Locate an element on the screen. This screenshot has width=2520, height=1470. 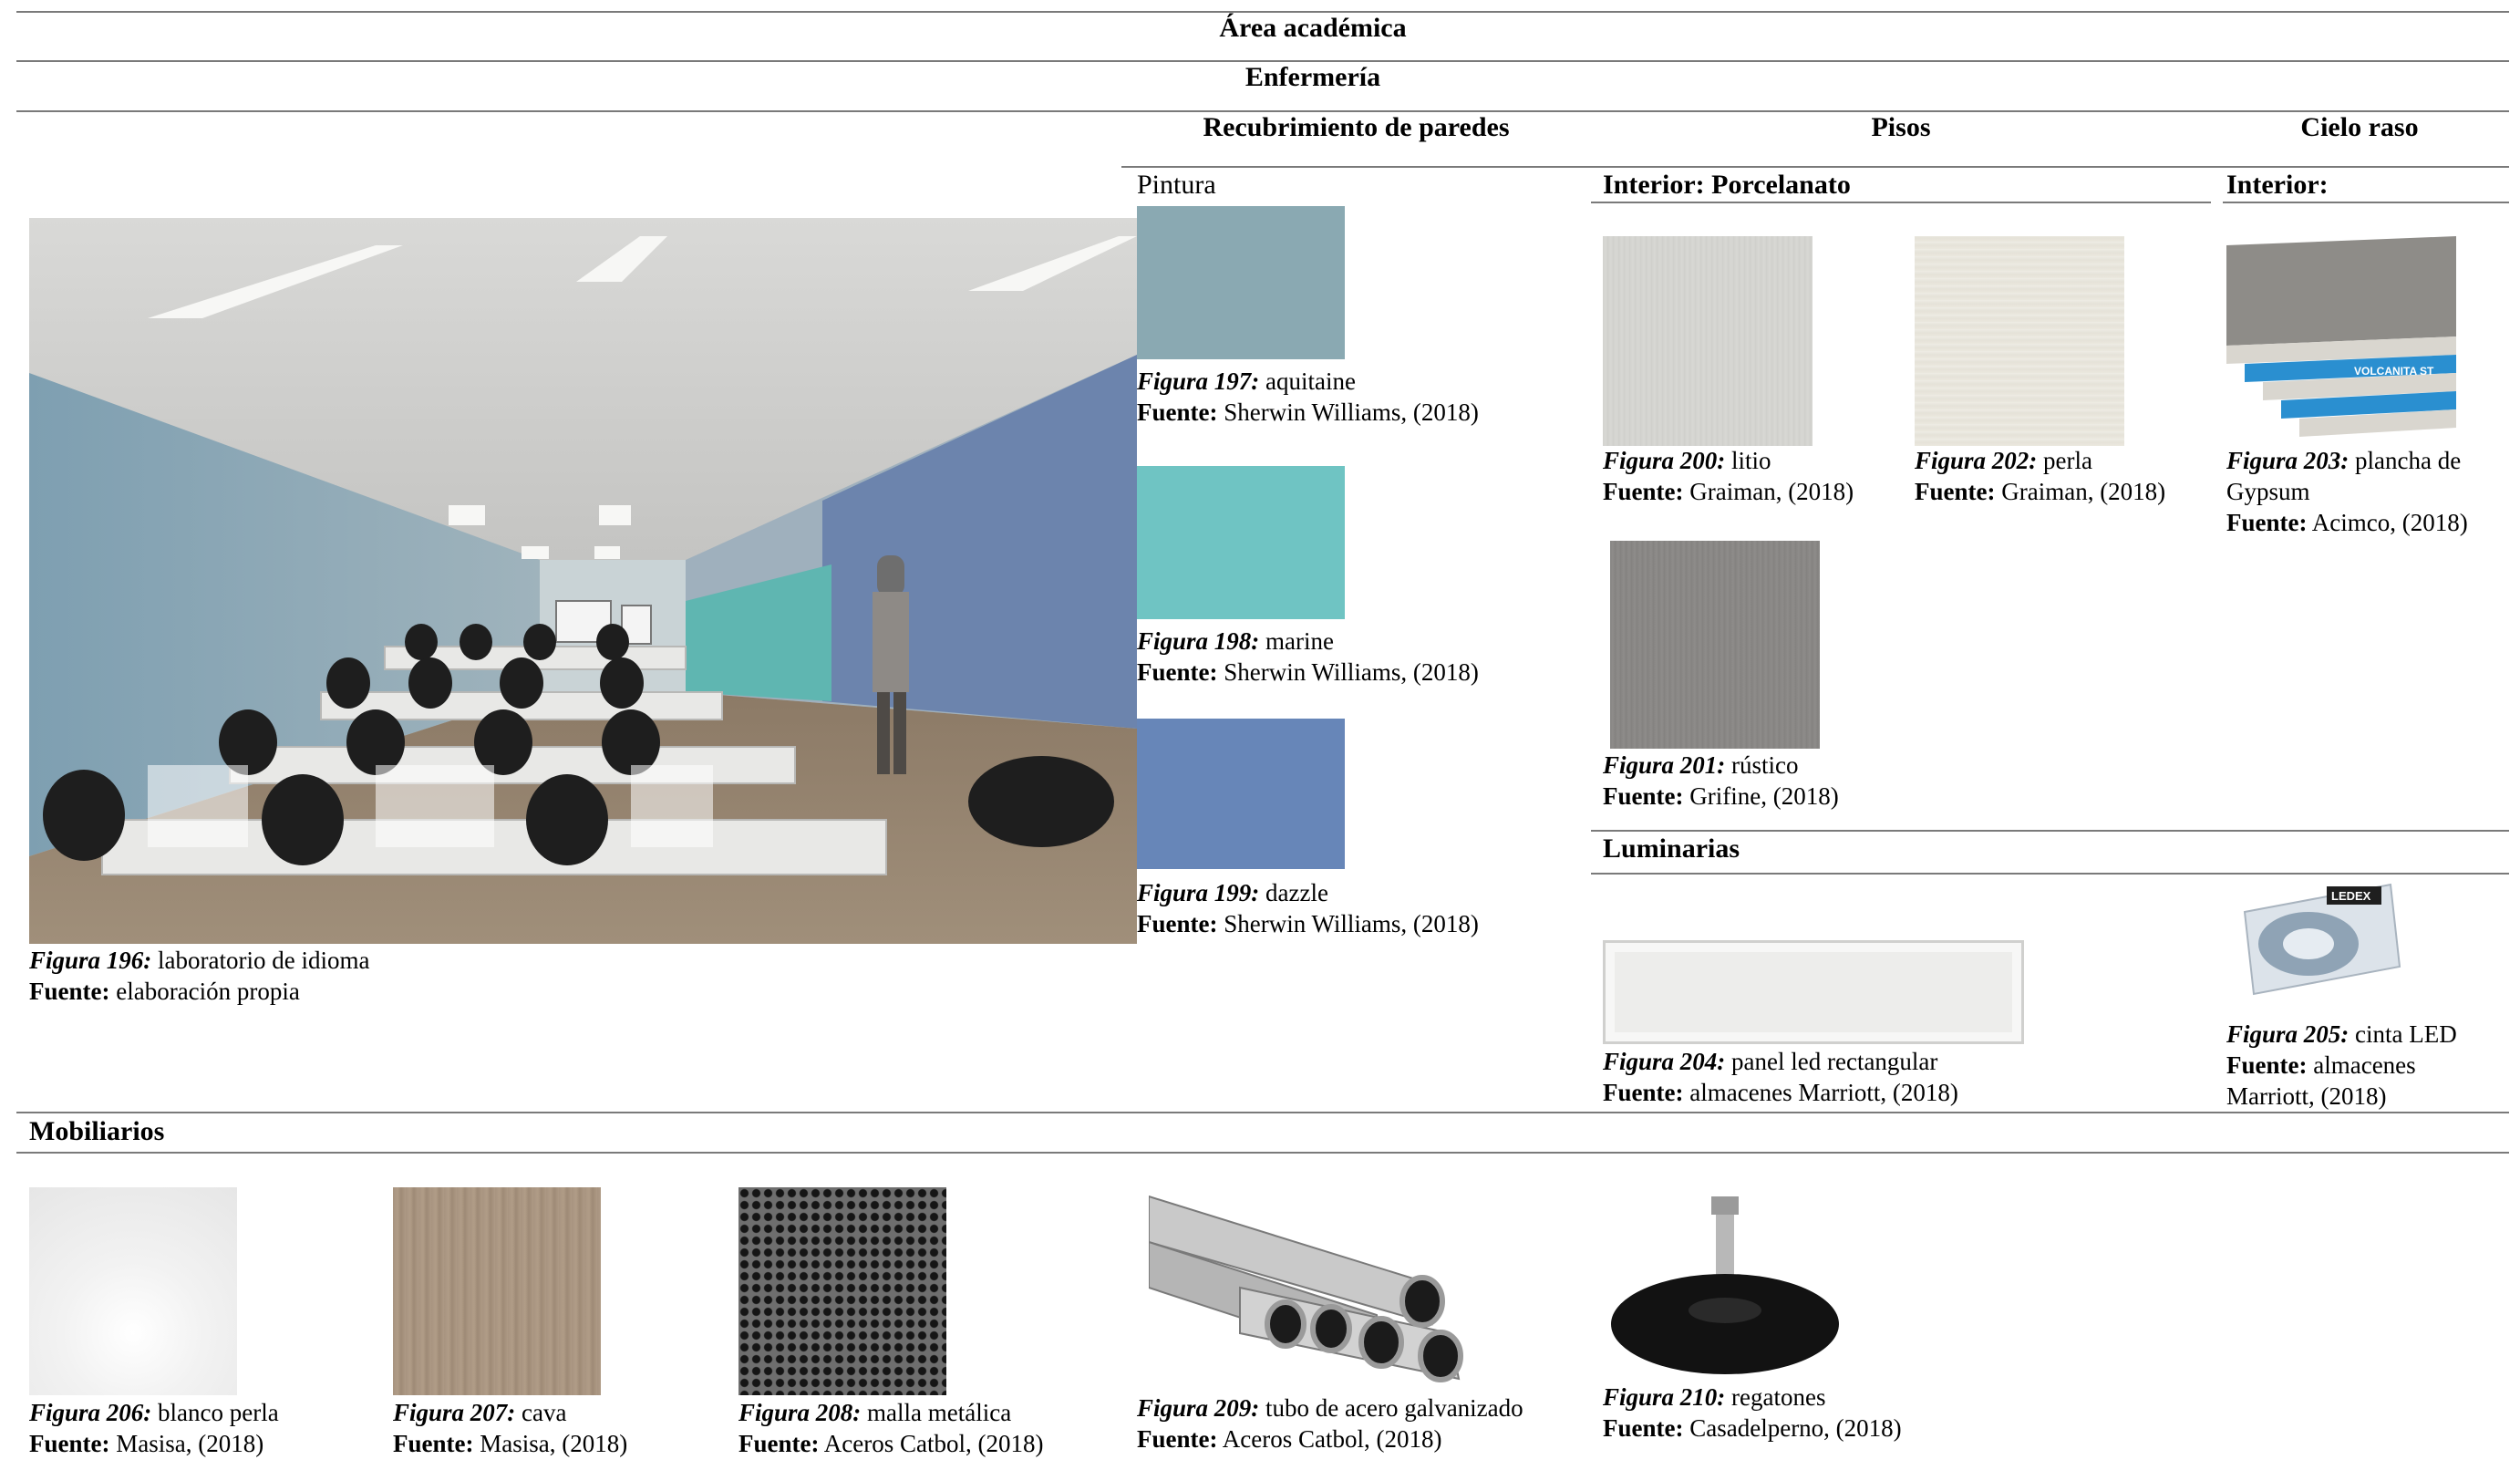
floors-column-header: Pisos is located at coordinates (1901, 127).